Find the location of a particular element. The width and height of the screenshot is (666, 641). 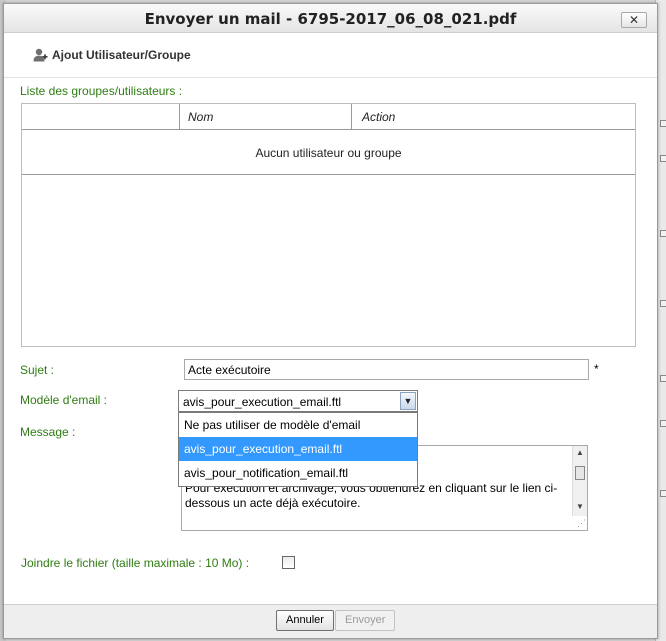

send-button: Envoyer is located at coordinates (365, 620).